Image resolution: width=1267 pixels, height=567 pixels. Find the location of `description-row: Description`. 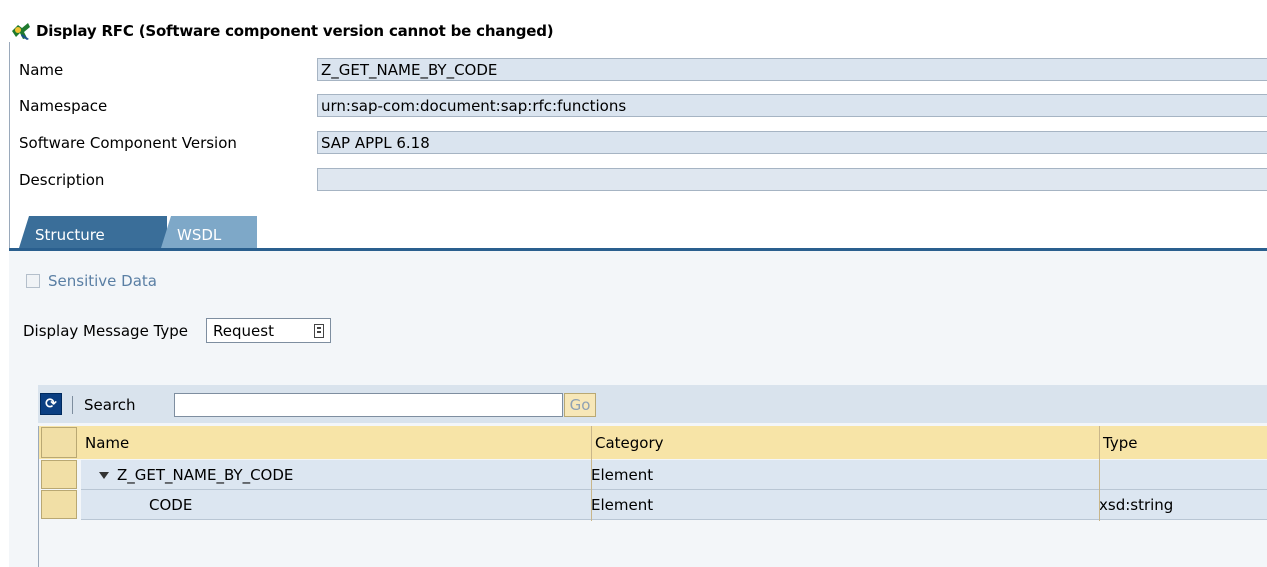

description-row: Description is located at coordinates (643, 180).